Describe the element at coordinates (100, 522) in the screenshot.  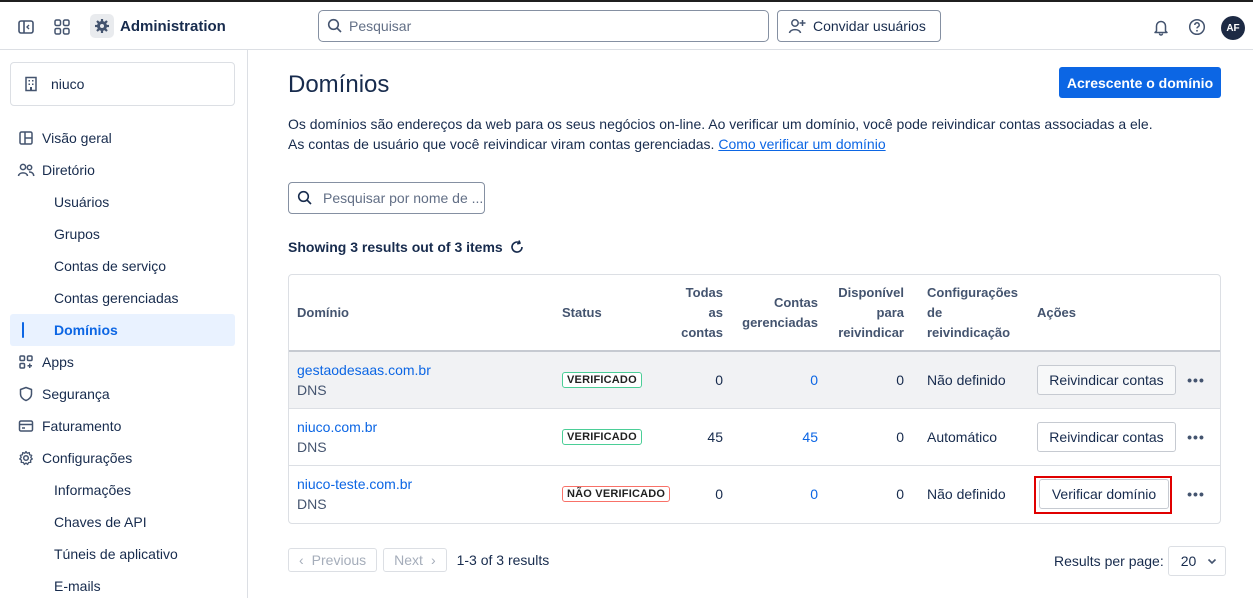
I see `sidebar-item-label: Chaves de API` at that location.